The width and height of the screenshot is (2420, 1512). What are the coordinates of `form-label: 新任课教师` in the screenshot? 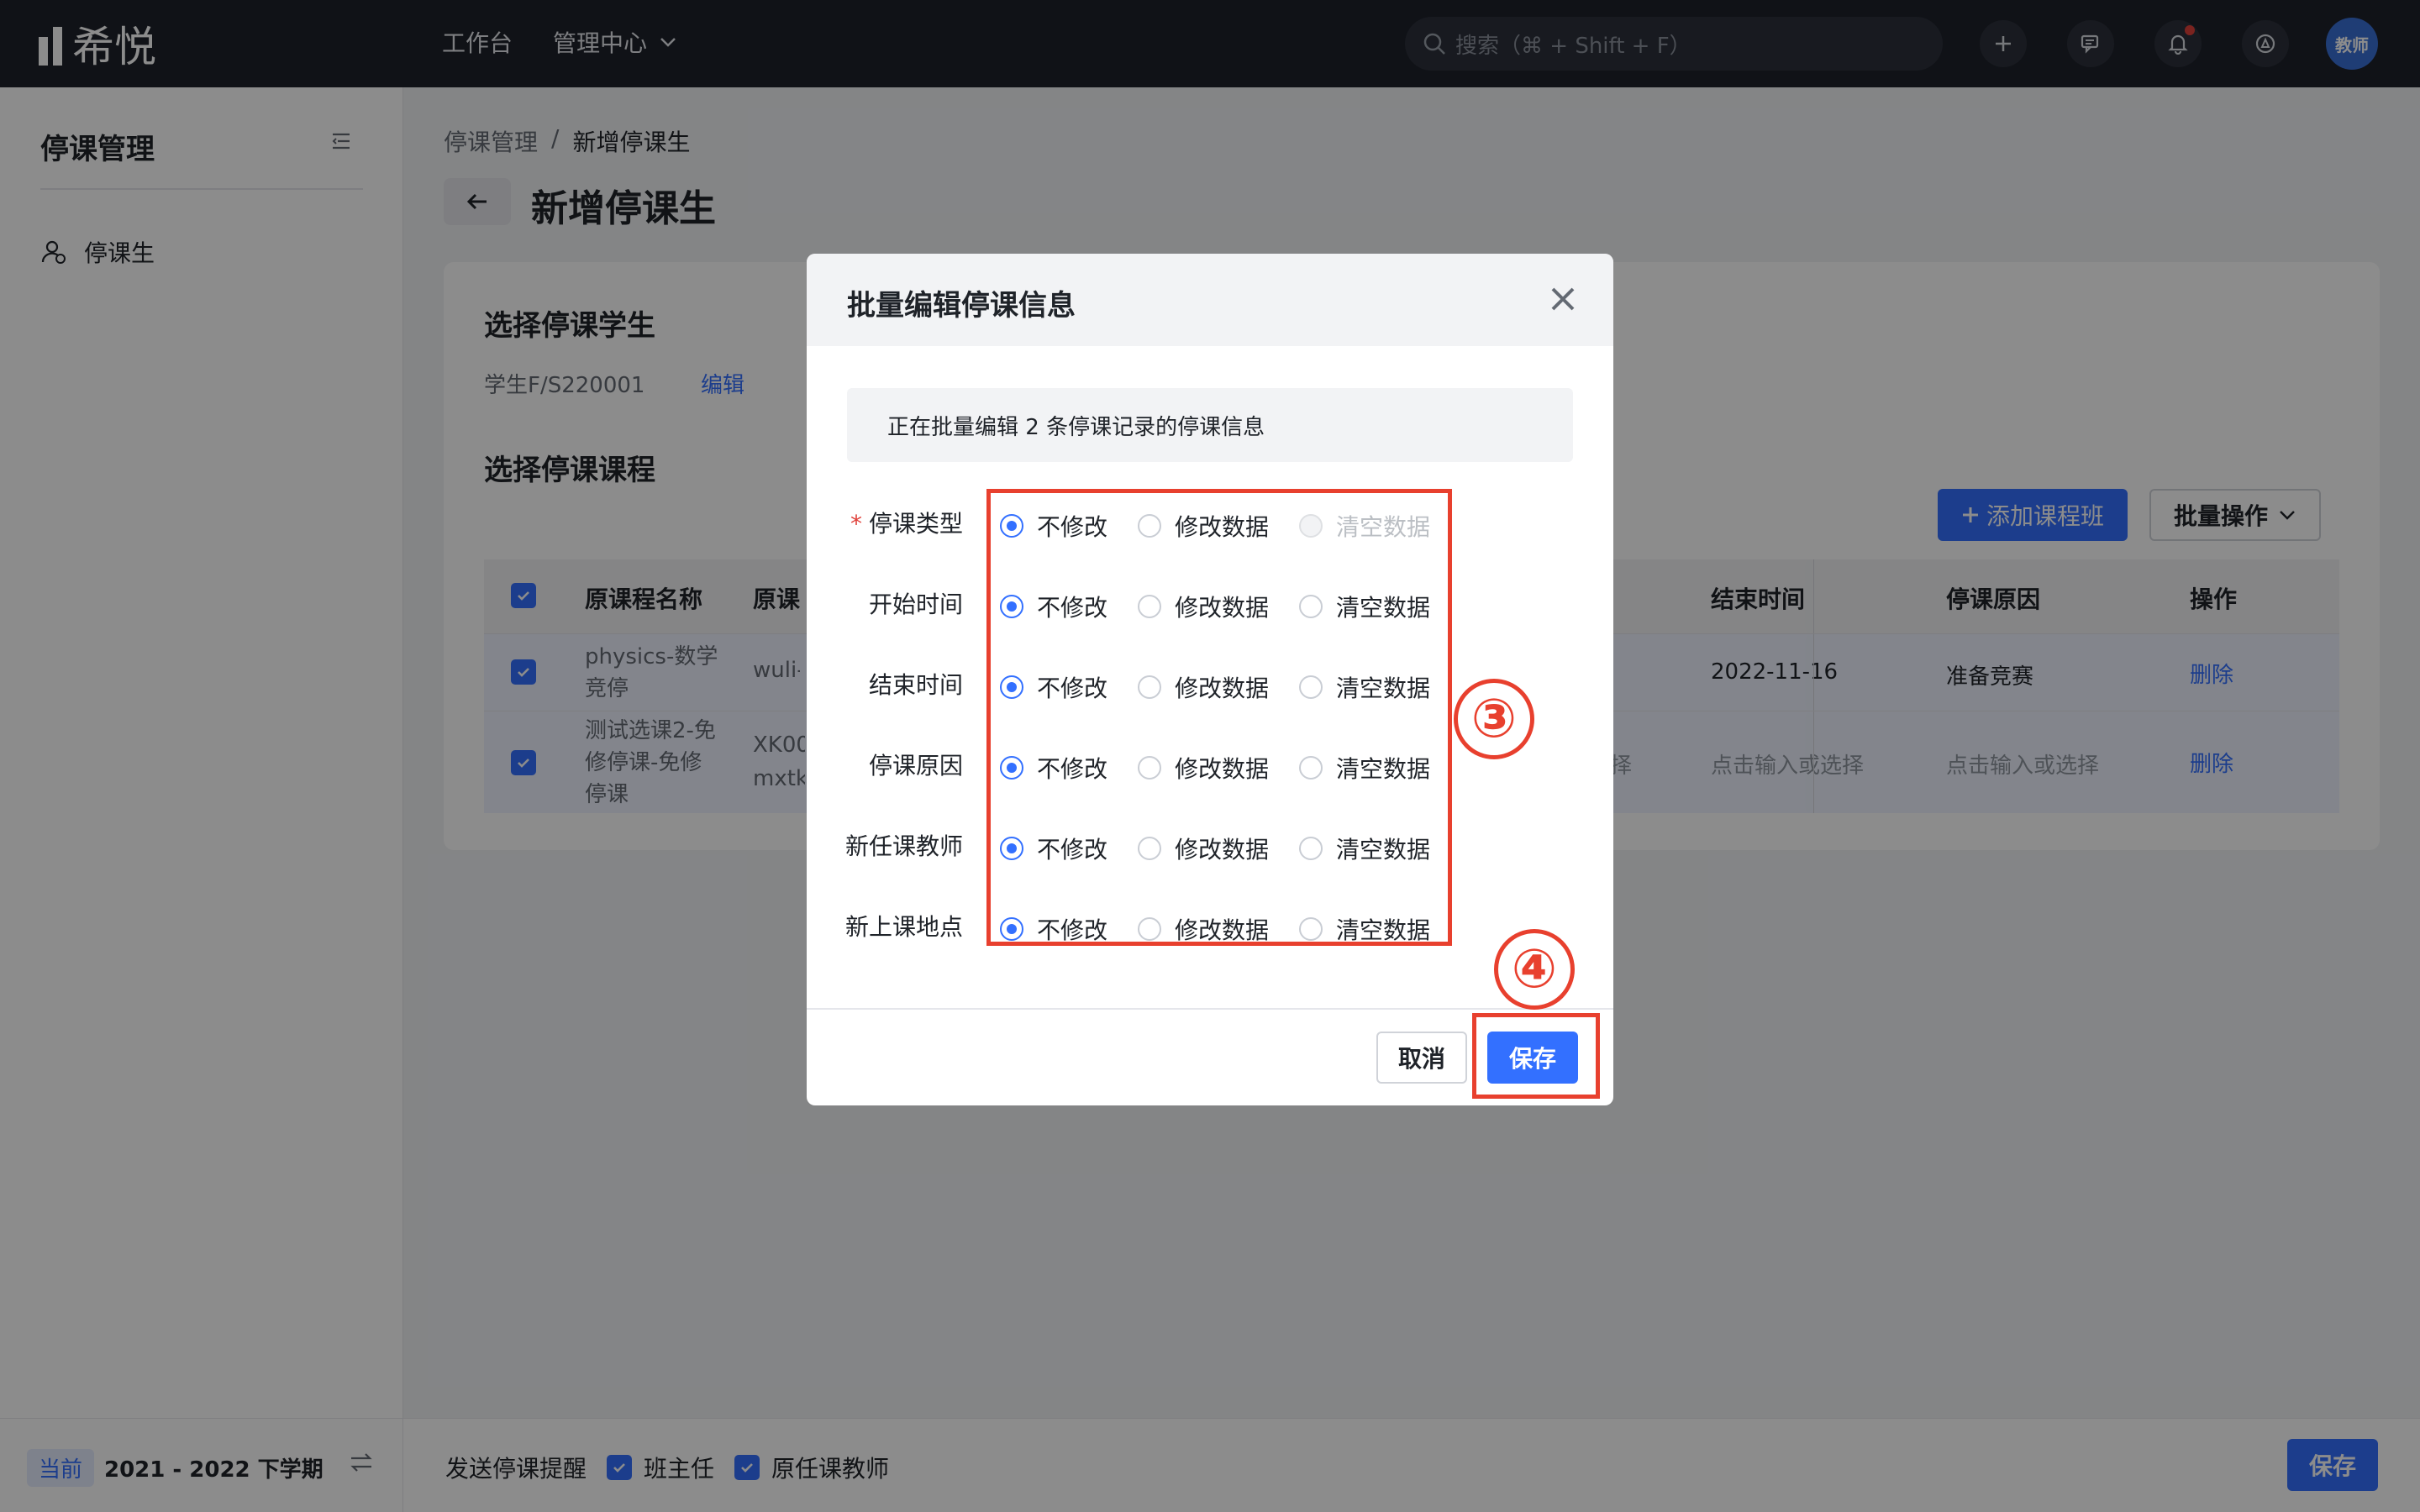 It's located at (904, 845).